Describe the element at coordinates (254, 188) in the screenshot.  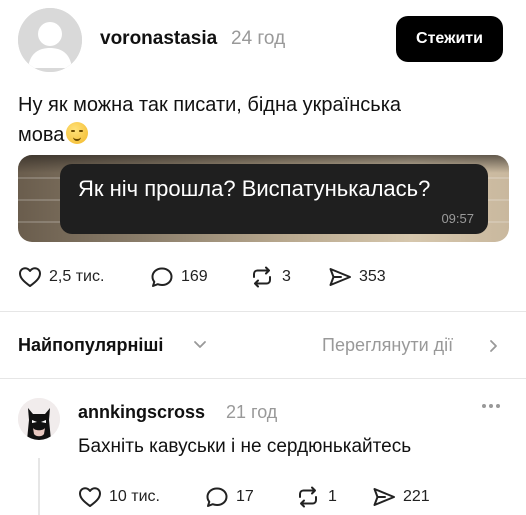
I see `message-text: Як ніч прошла? Виспатунькалась?` at that location.